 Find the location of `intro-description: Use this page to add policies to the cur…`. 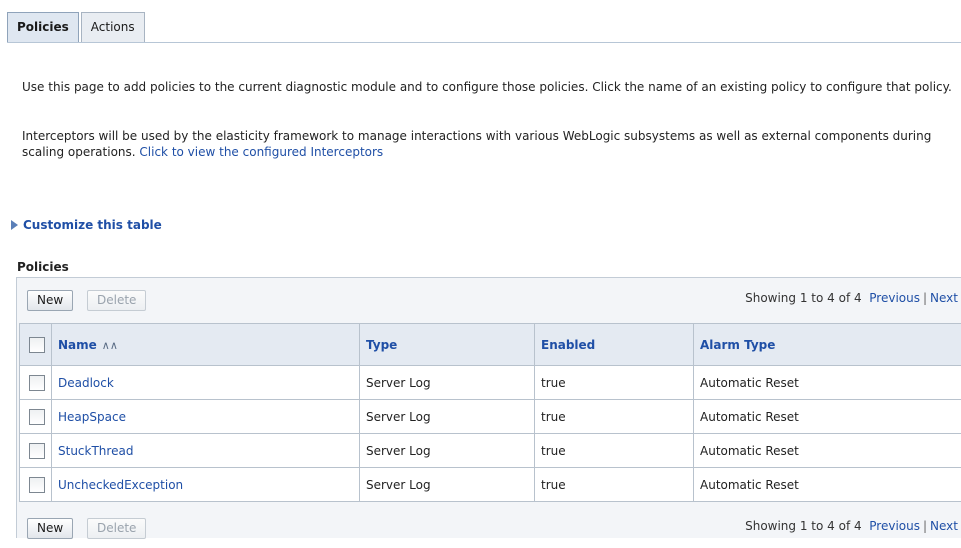

intro-description: Use this page to add policies to the cur… is located at coordinates (489, 87).